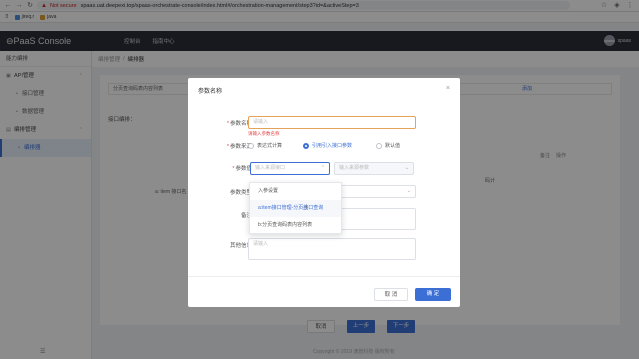 This screenshot has width=639, height=359. Describe the element at coordinates (242, 169) in the screenshot. I see `param-value-label: *参数值` at that location.